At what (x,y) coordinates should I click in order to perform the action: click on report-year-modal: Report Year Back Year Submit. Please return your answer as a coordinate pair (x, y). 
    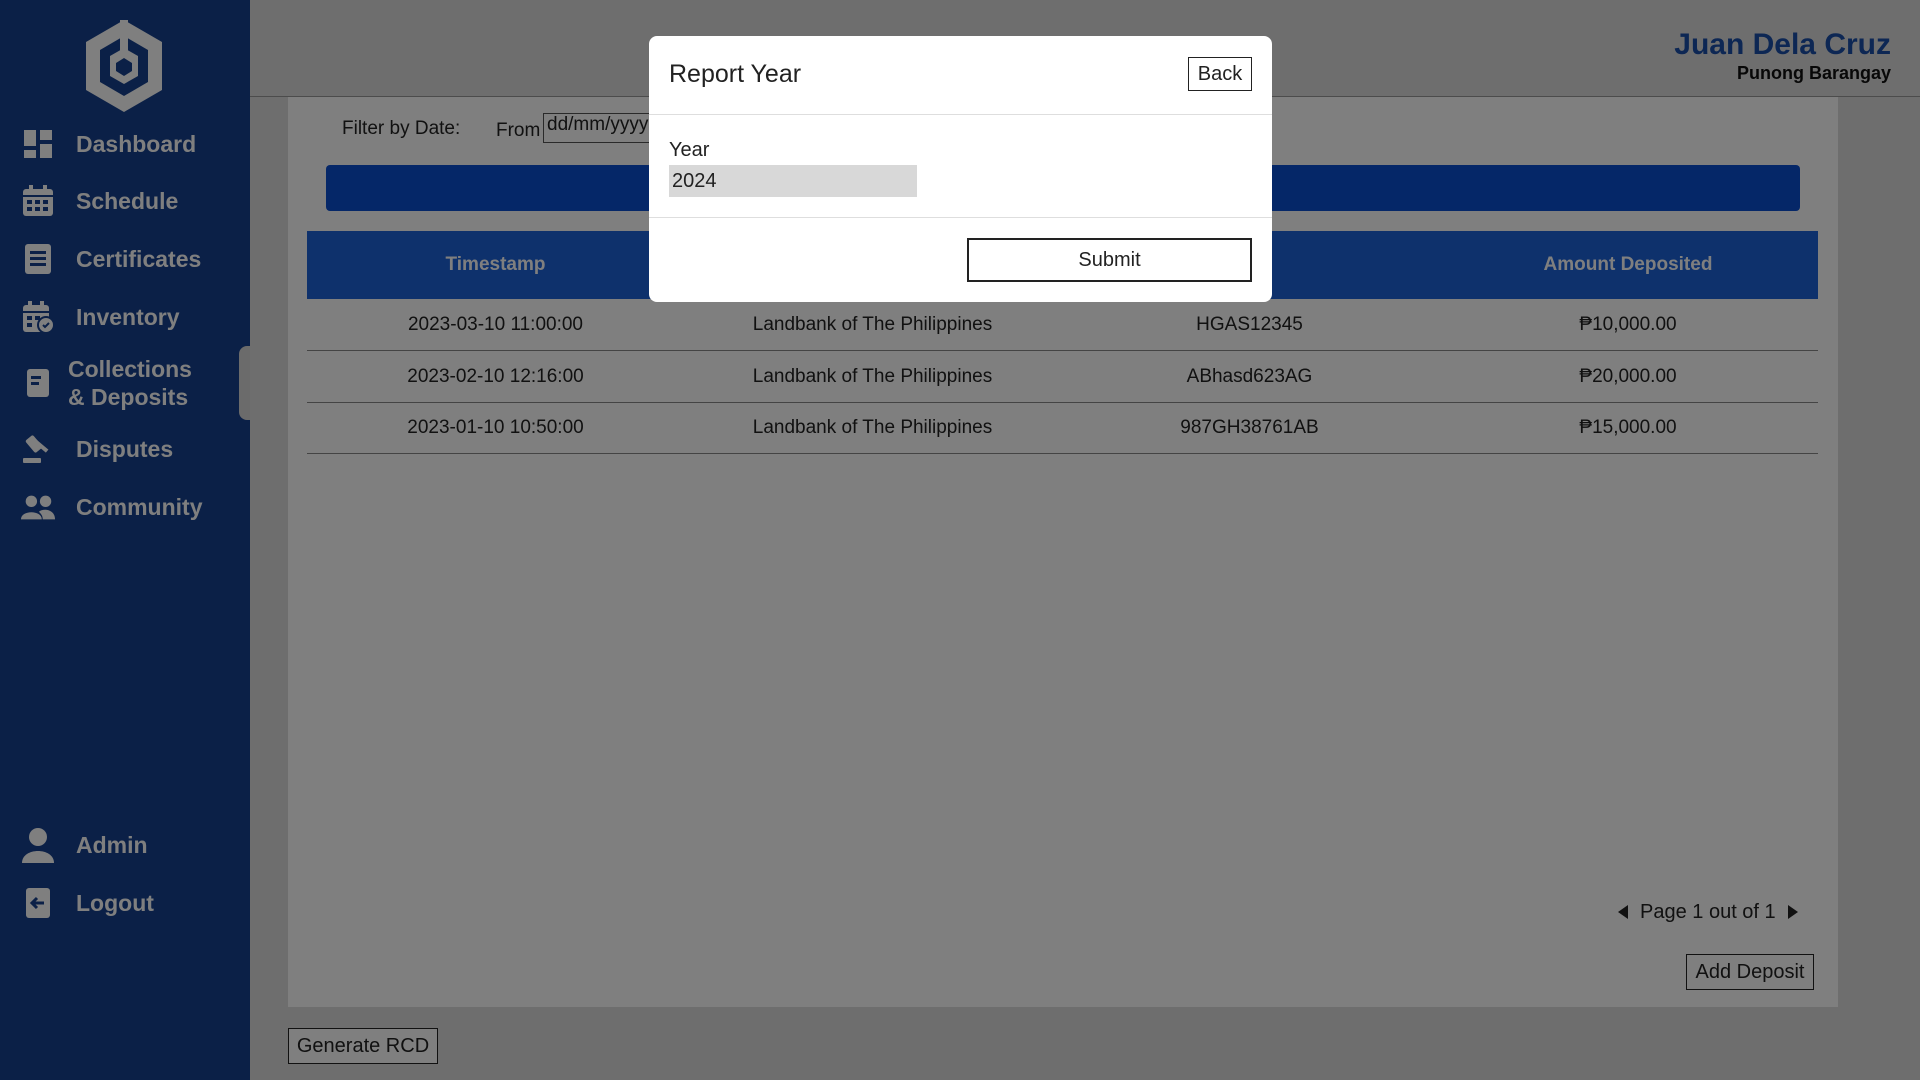
    Looking at the image, I should click on (960, 169).